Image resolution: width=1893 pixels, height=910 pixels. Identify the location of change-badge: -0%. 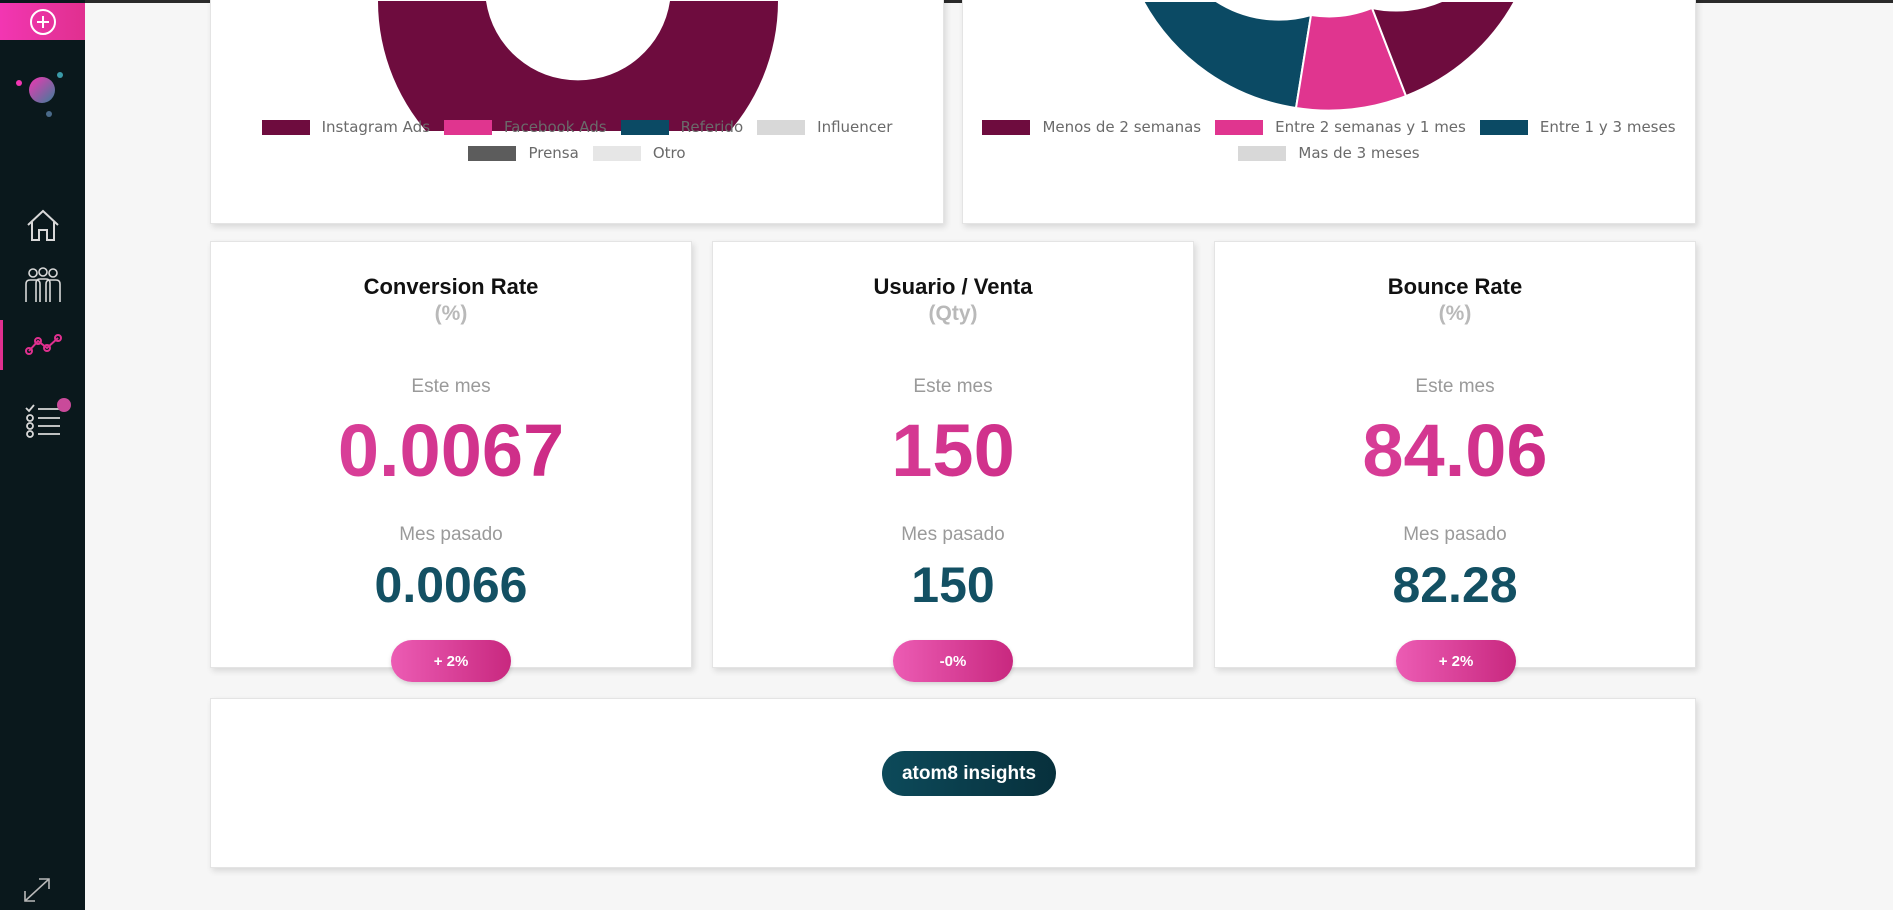
(953, 661).